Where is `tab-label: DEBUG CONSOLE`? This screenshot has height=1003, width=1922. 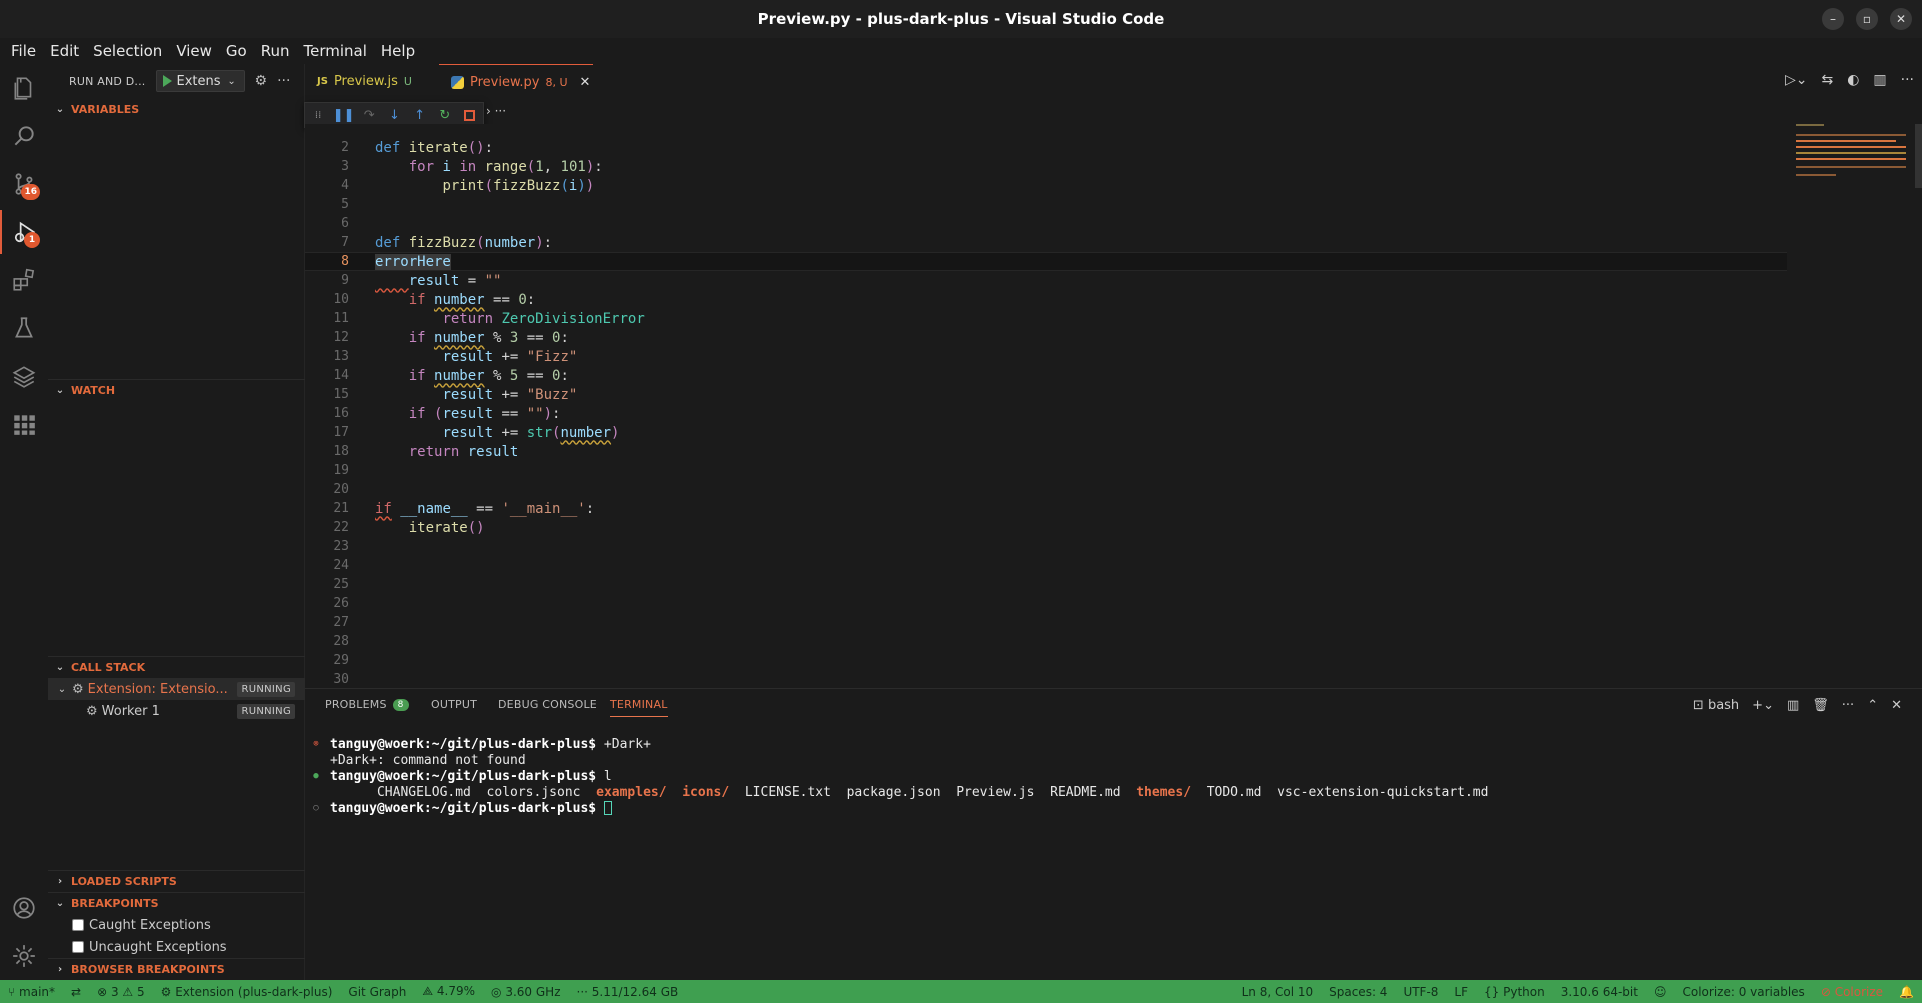 tab-label: DEBUG CONSOLE is located at coordinates (547, 704).